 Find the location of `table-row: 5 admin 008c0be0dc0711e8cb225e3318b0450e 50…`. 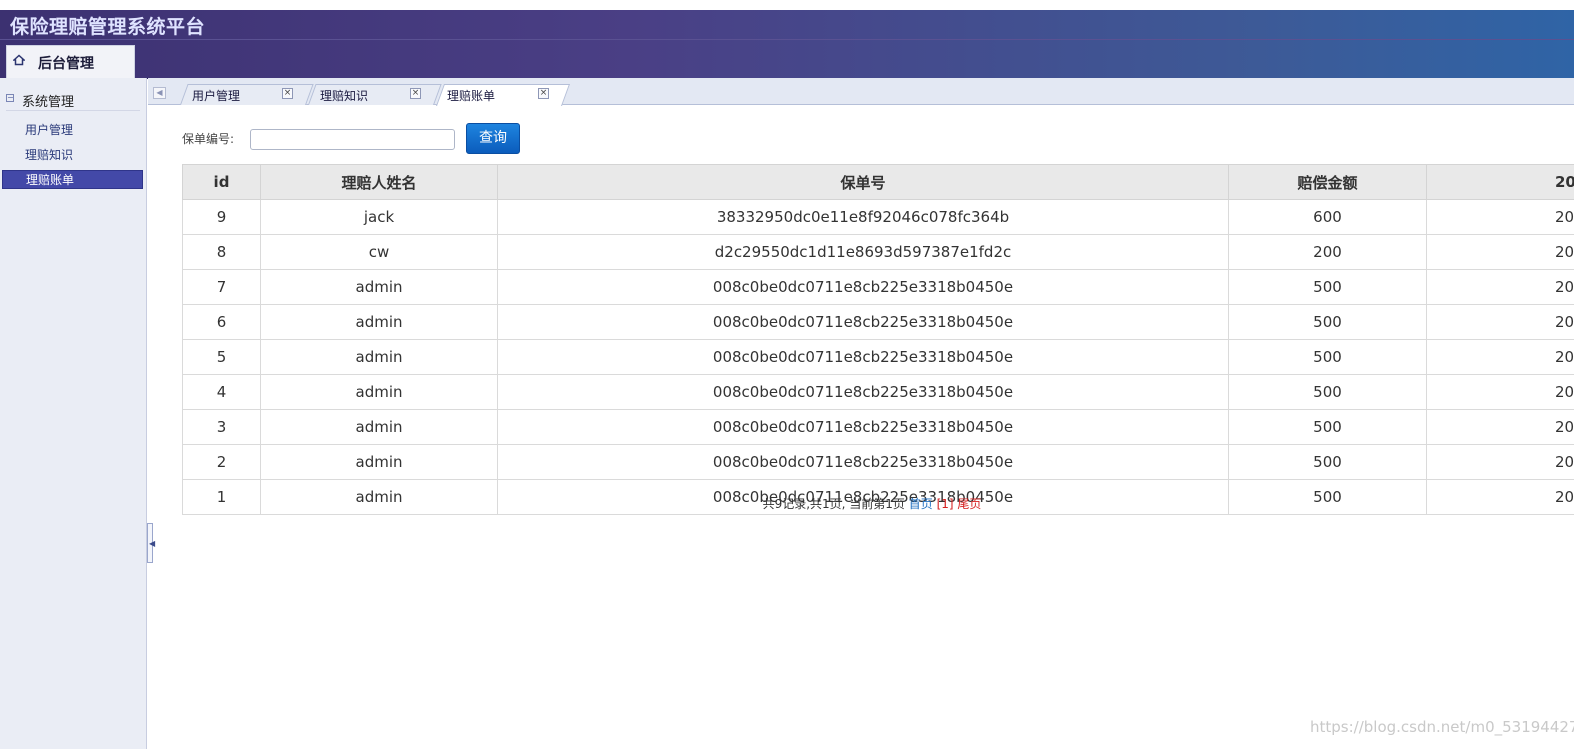

table-row: 5 admin 008c0be0dc0711e8cb225e3318b0450e 50… is located at coordinates (878, 357).